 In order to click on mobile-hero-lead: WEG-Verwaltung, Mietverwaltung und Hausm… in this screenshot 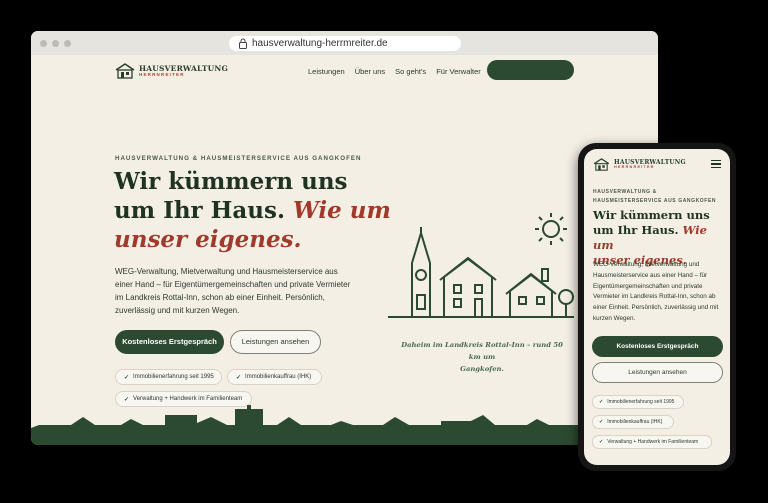, I will do `click(656, 291)`.